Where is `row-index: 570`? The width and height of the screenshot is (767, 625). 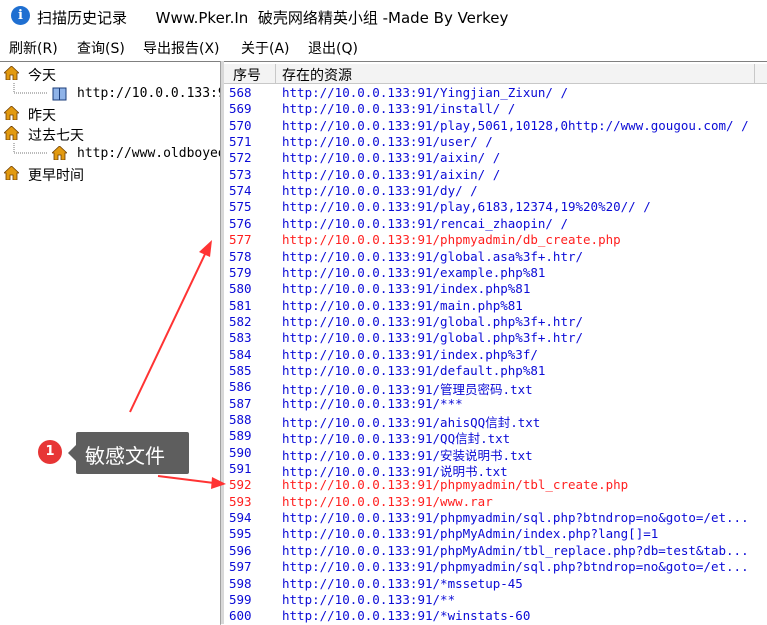
row-index: 570 is located at coordinates (240, 125).